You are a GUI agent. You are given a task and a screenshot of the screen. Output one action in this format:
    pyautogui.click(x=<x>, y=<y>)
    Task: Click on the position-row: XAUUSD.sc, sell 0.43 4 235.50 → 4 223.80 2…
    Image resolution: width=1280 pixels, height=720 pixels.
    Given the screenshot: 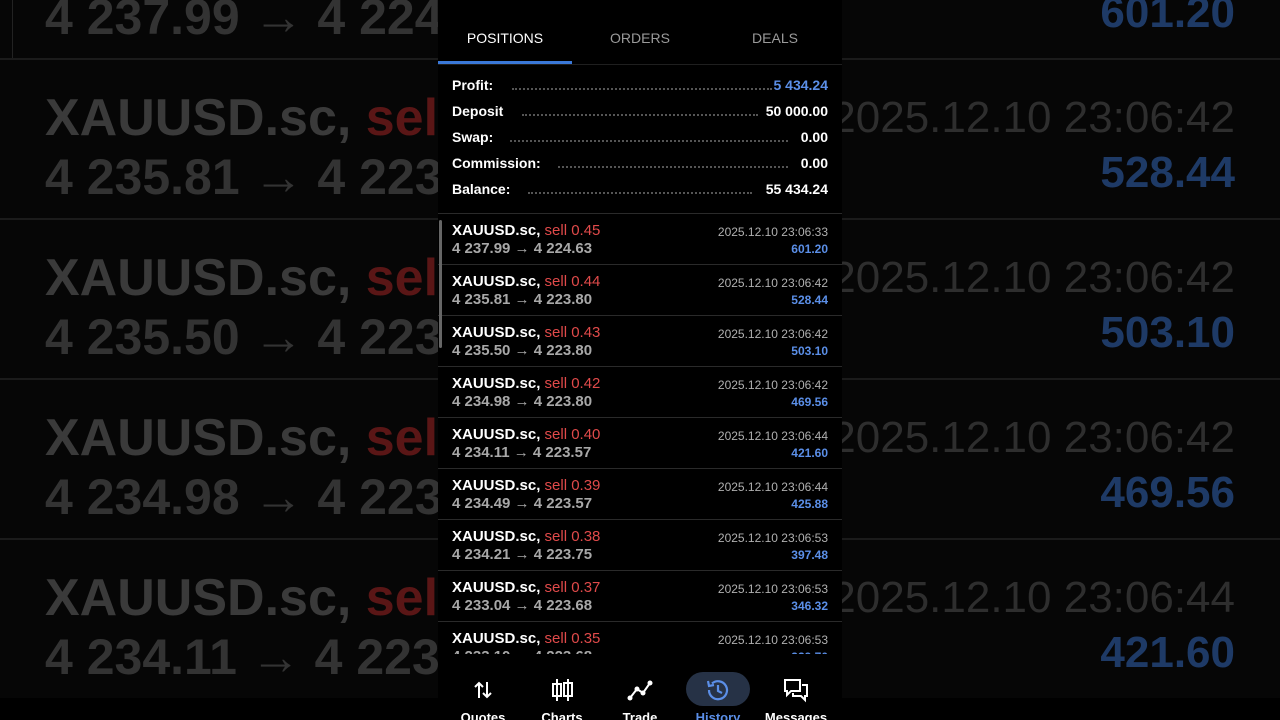 What is the action you would take?
    pyautogui.click(x=640, y=341)
    